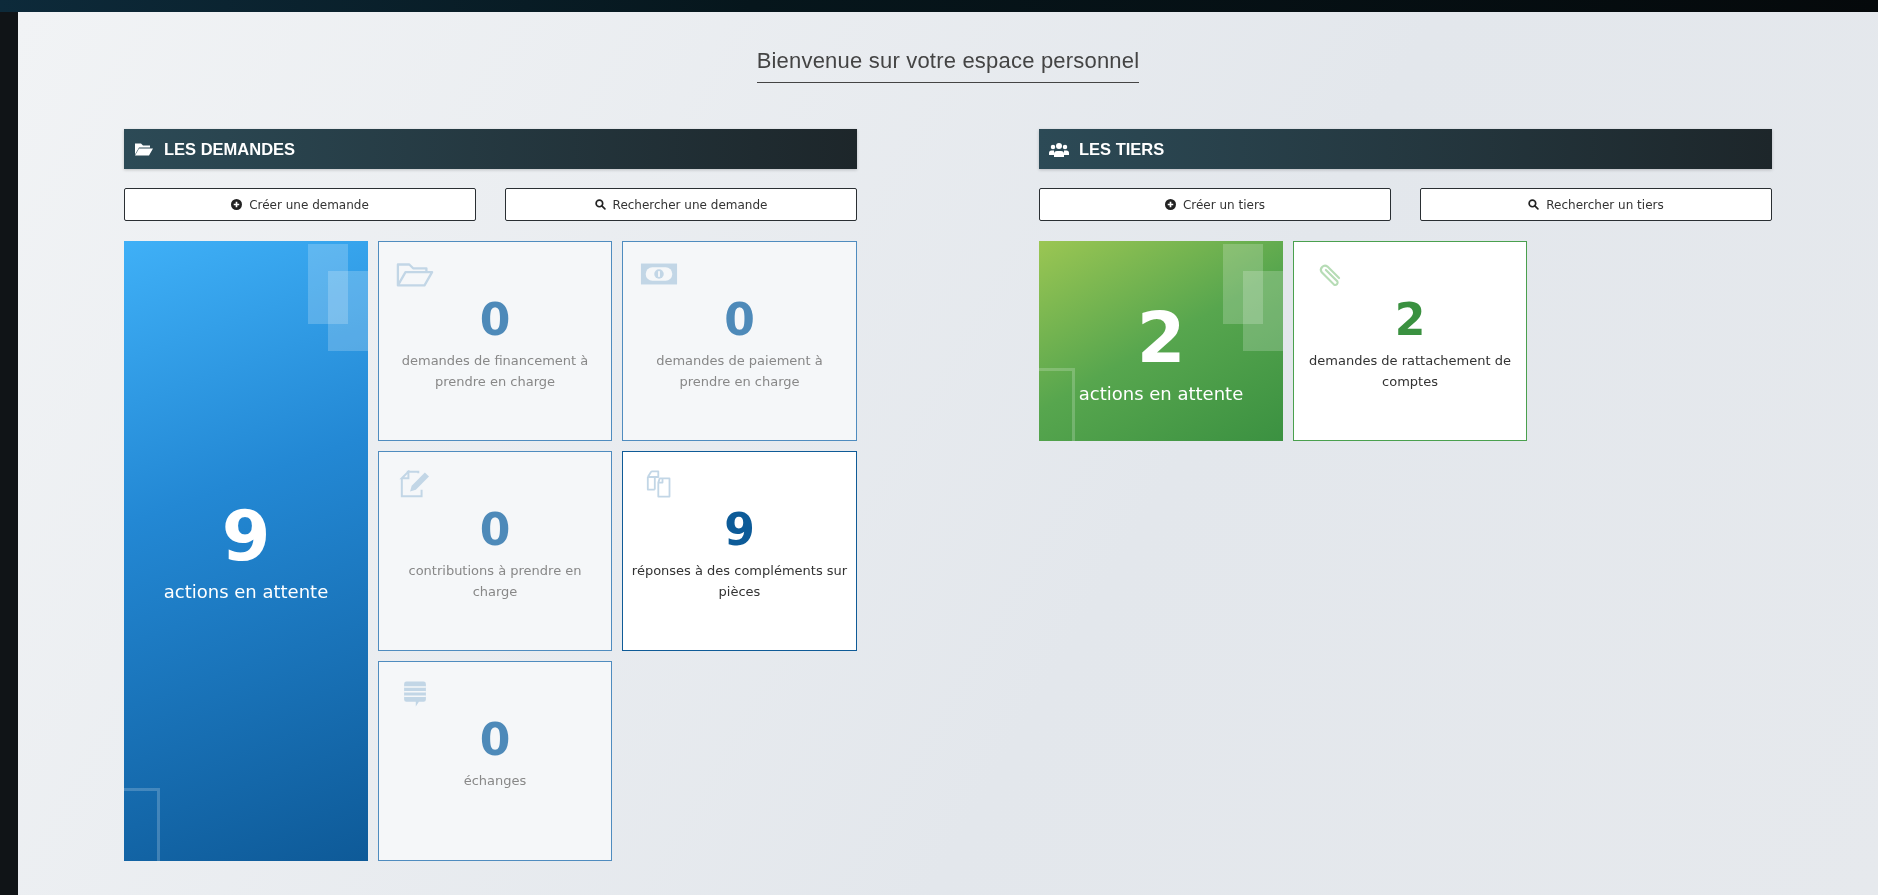  Describe the element at coordinates (246, 535) in the screenshot. I see `summary-count: 9` at that location.